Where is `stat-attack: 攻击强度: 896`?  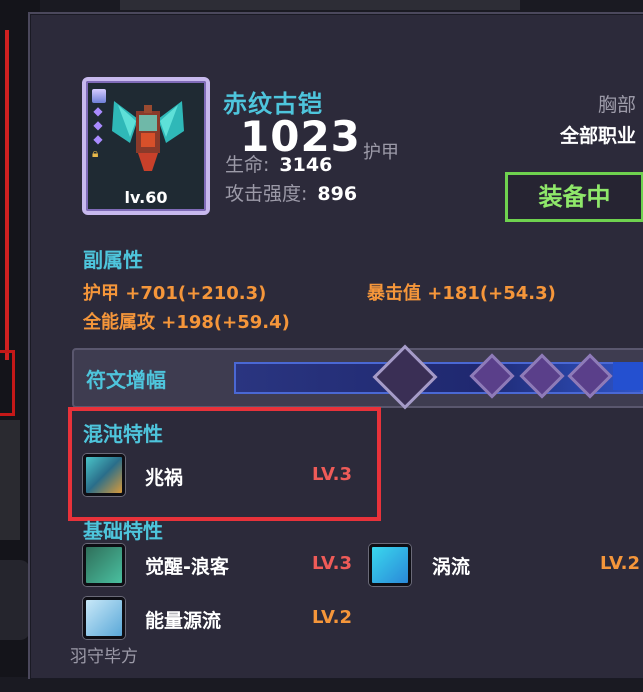
stat-attack: 攻击强度: 896 is located at coordinates (291, 192).